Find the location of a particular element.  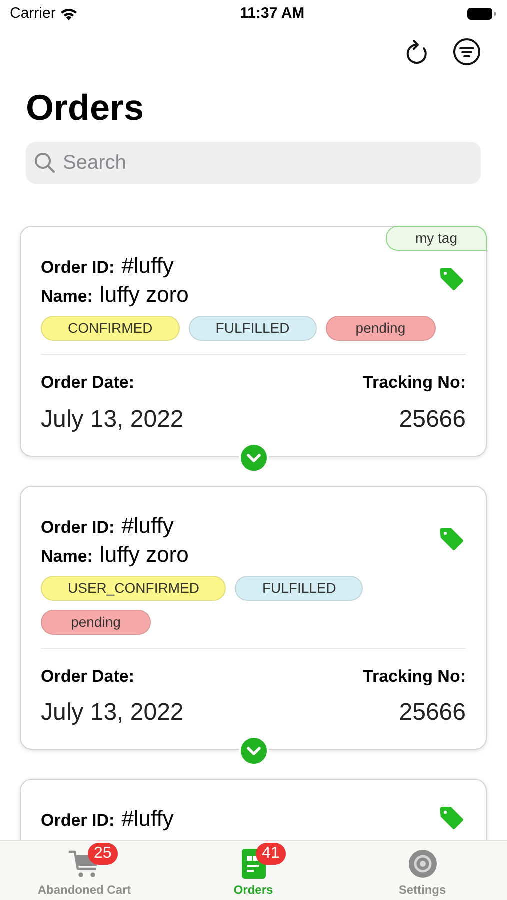

settings-icon is located at coordinates (423, 864).